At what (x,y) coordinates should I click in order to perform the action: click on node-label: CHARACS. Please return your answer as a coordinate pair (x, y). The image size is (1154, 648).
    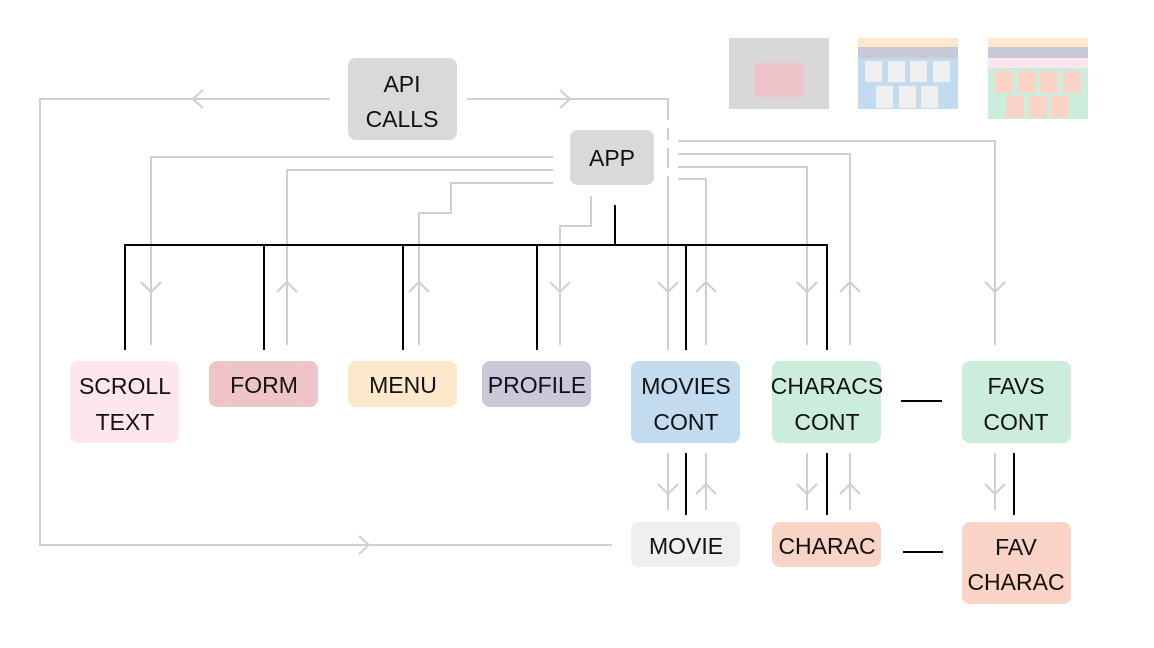
    Looking at the image, I should click on (827, 386).